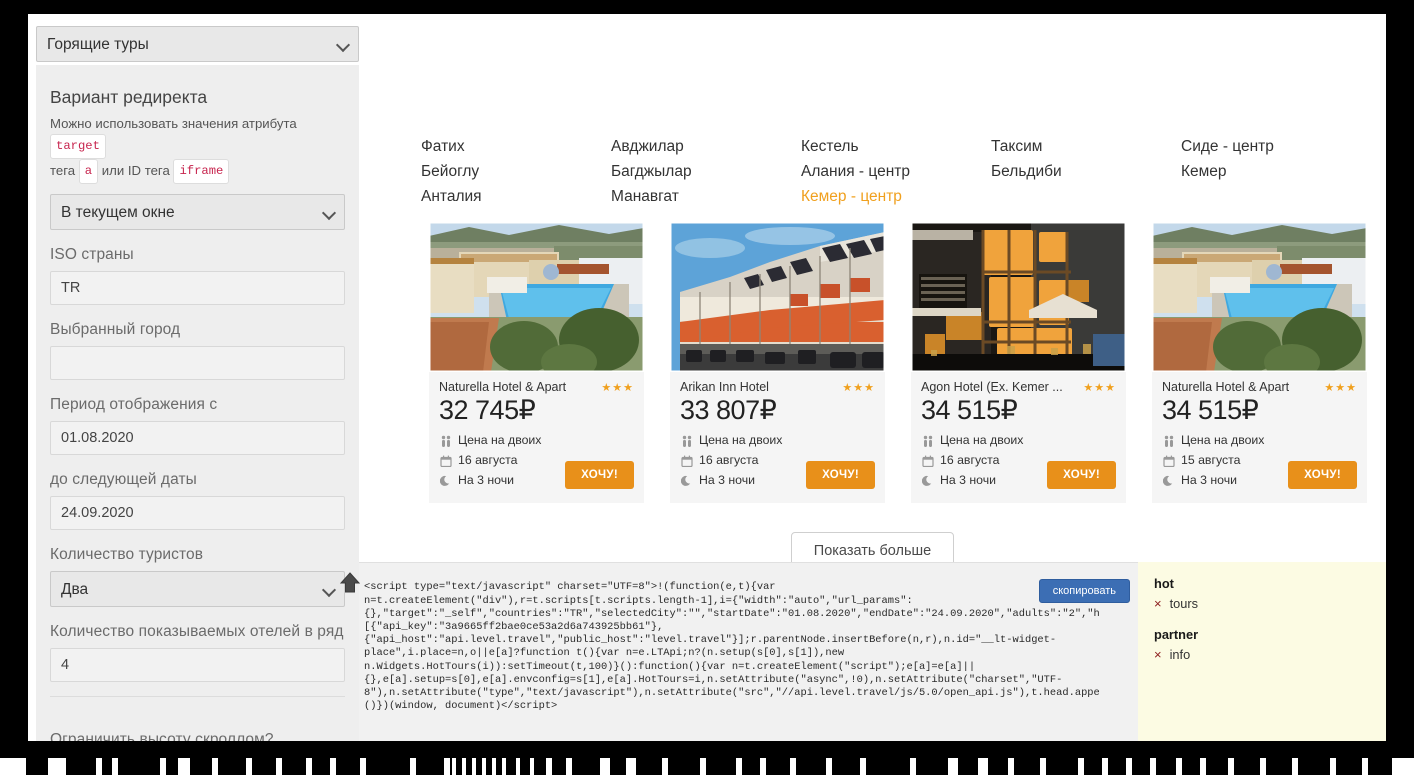 The width and height of the screenshot is (1414, 775). Describe the element at coordinates (891, 146) in the screenshot. I see `city-item: Кестель` at that location.